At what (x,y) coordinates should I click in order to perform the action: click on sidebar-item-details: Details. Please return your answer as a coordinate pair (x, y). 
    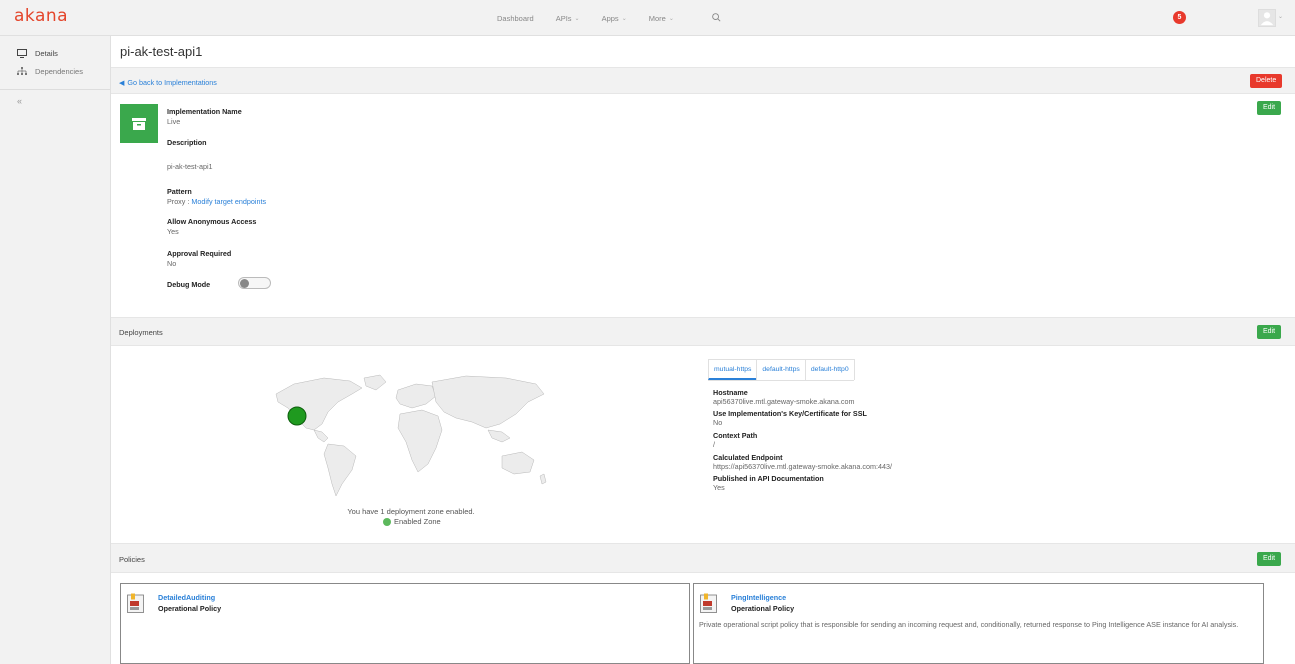
    Looking at the image, I should click on (55, 53).